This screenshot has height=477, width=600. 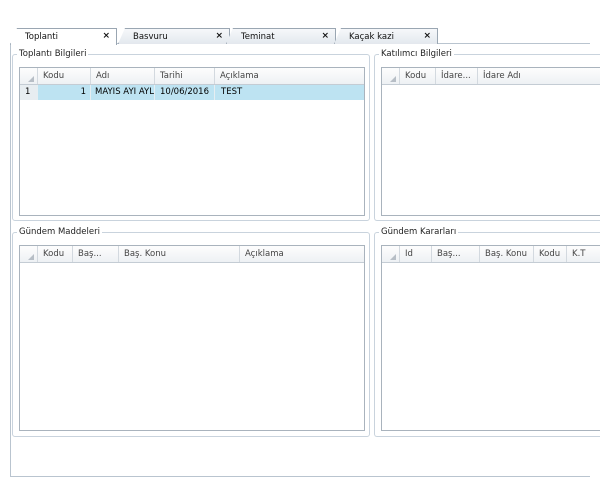 I want to click on tab-label: Basvuru, so click(x=150, y=37).